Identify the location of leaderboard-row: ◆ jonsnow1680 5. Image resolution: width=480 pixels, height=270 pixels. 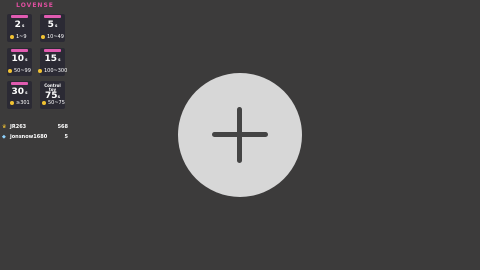
(35, 137).